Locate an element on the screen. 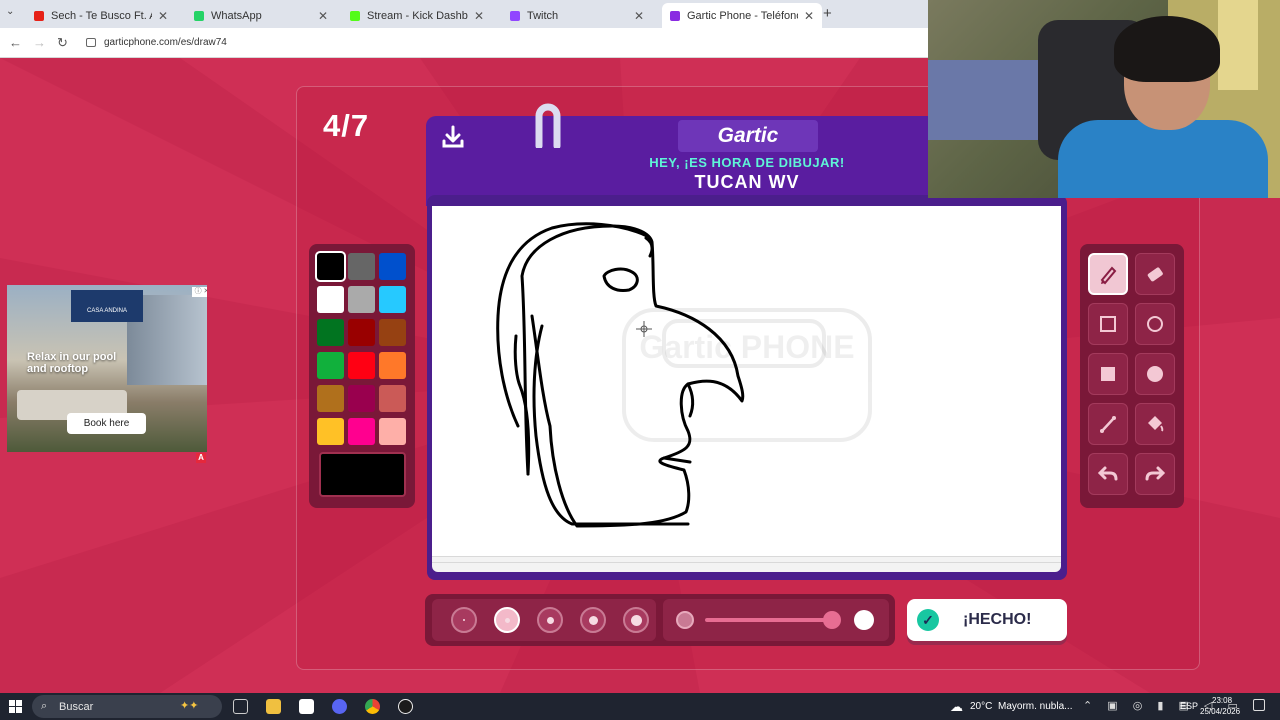 The height and width of the screenshot is (720, 1280). task-view-icon is located at coordinates (240, 706).